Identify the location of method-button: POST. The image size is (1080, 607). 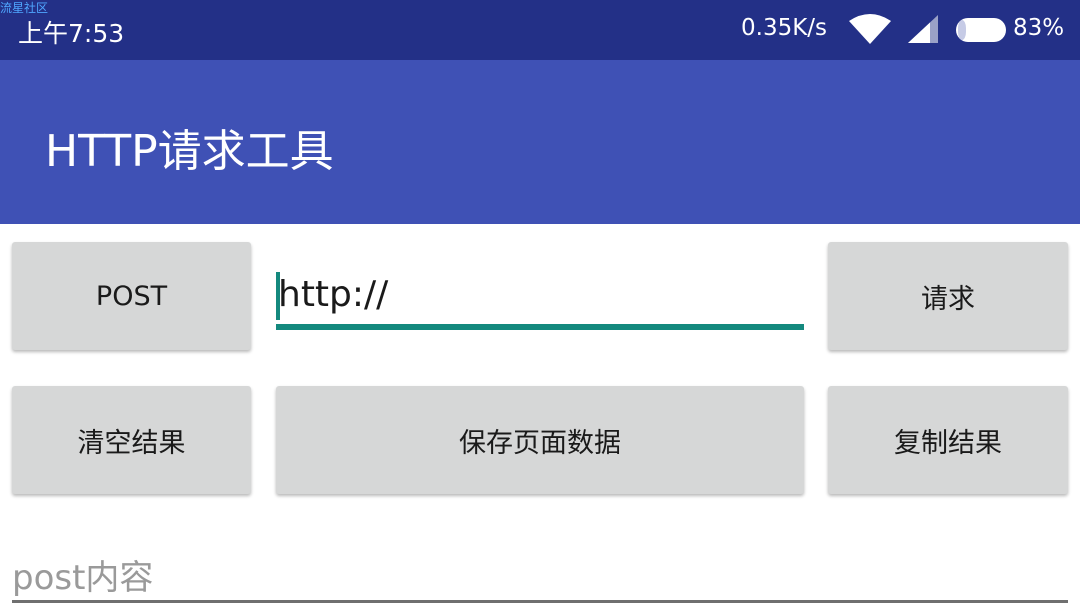
(131, 296).